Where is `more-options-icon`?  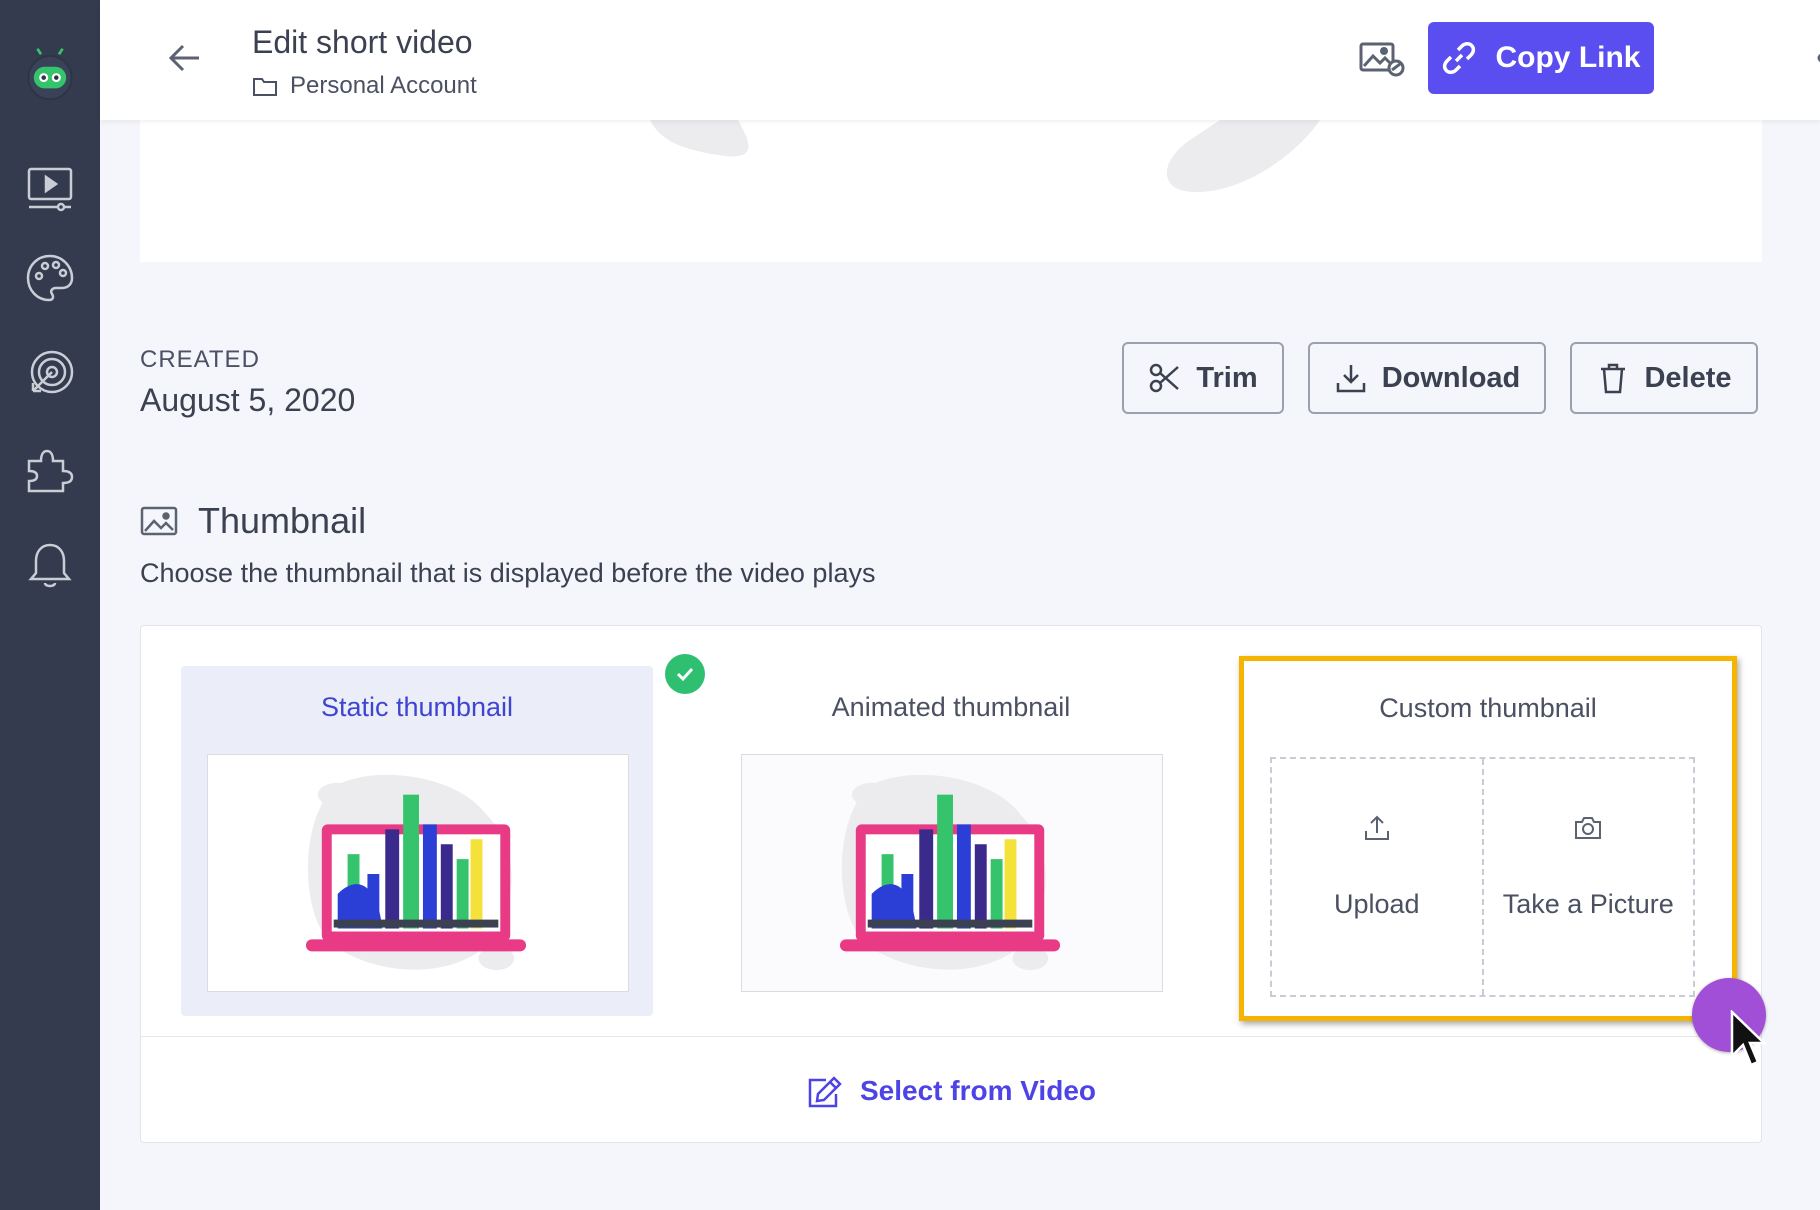
more-options-icon is located at coordinates (1818, 58).